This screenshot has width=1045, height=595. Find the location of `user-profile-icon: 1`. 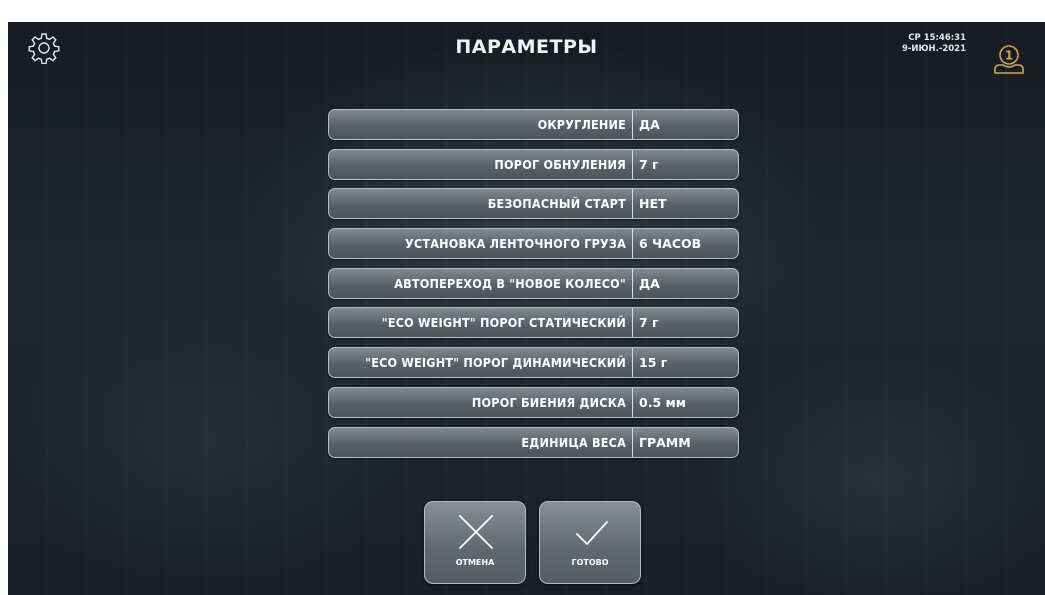

user-profile-icon: 1 is located at coordinates (1009, 59).